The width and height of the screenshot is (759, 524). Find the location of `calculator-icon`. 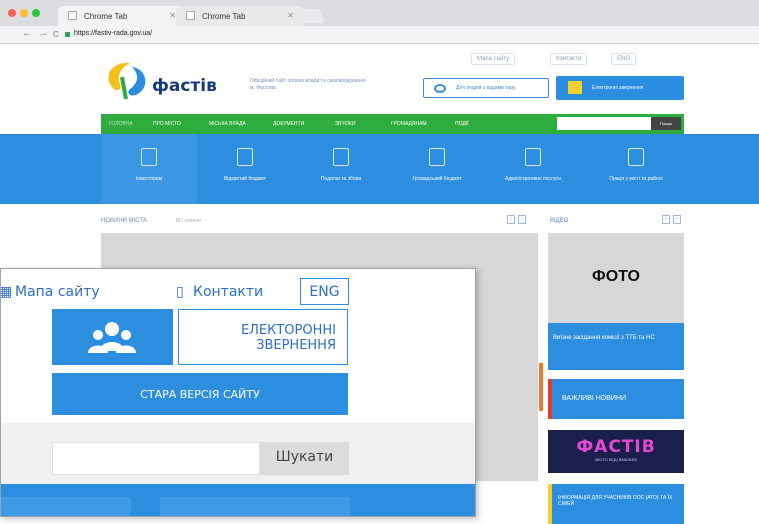

calculator-icon is located at coordinates (341, 157).